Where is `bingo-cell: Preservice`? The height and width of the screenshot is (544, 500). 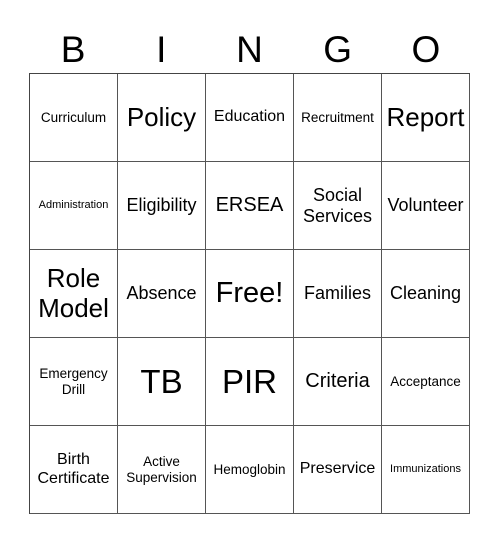 bingo-cell: Preservice is located at coordinates (338, 470).